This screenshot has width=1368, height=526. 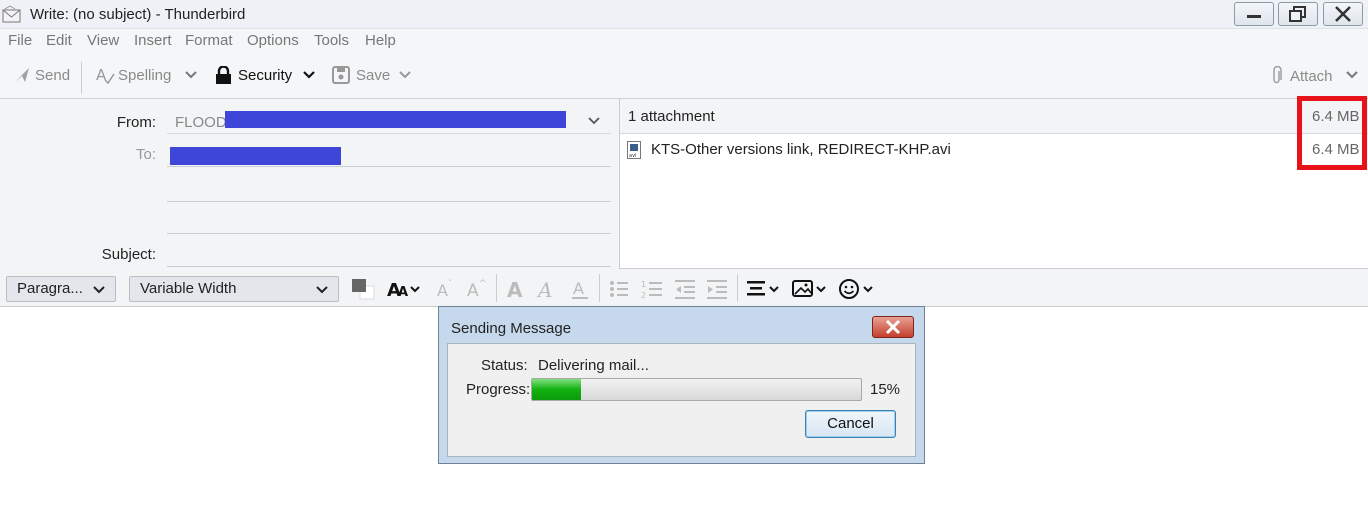 I want to click on menu-edit: Edit, so click(x=59, y=40).